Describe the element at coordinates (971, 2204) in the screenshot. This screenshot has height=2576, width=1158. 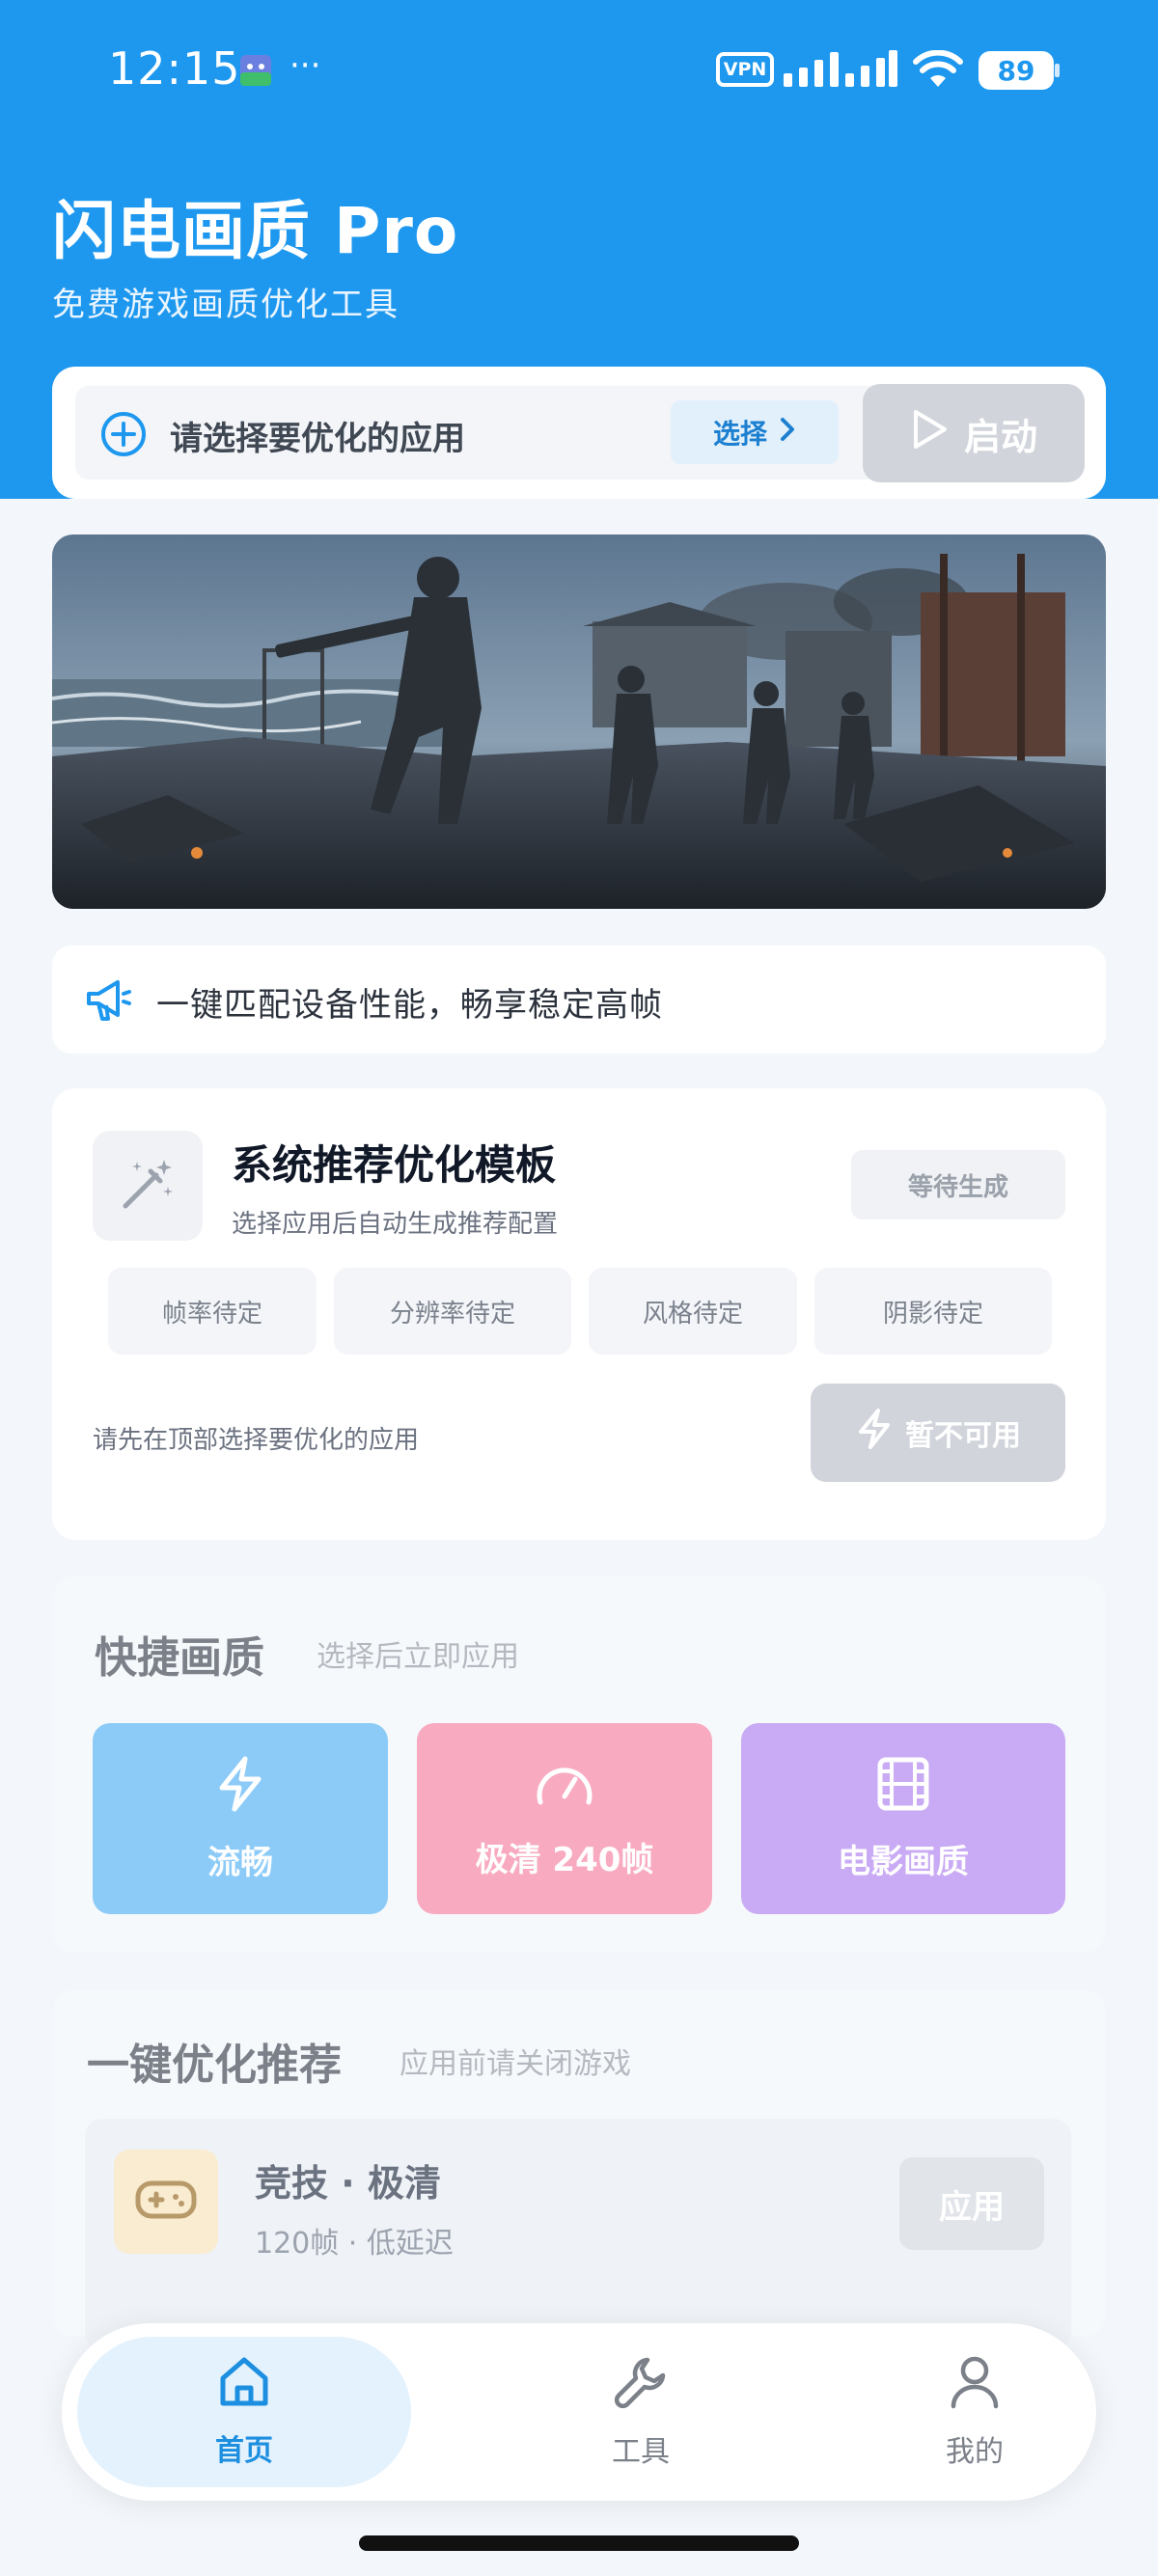
I see `recommend-apply-button: 应用` at that location.